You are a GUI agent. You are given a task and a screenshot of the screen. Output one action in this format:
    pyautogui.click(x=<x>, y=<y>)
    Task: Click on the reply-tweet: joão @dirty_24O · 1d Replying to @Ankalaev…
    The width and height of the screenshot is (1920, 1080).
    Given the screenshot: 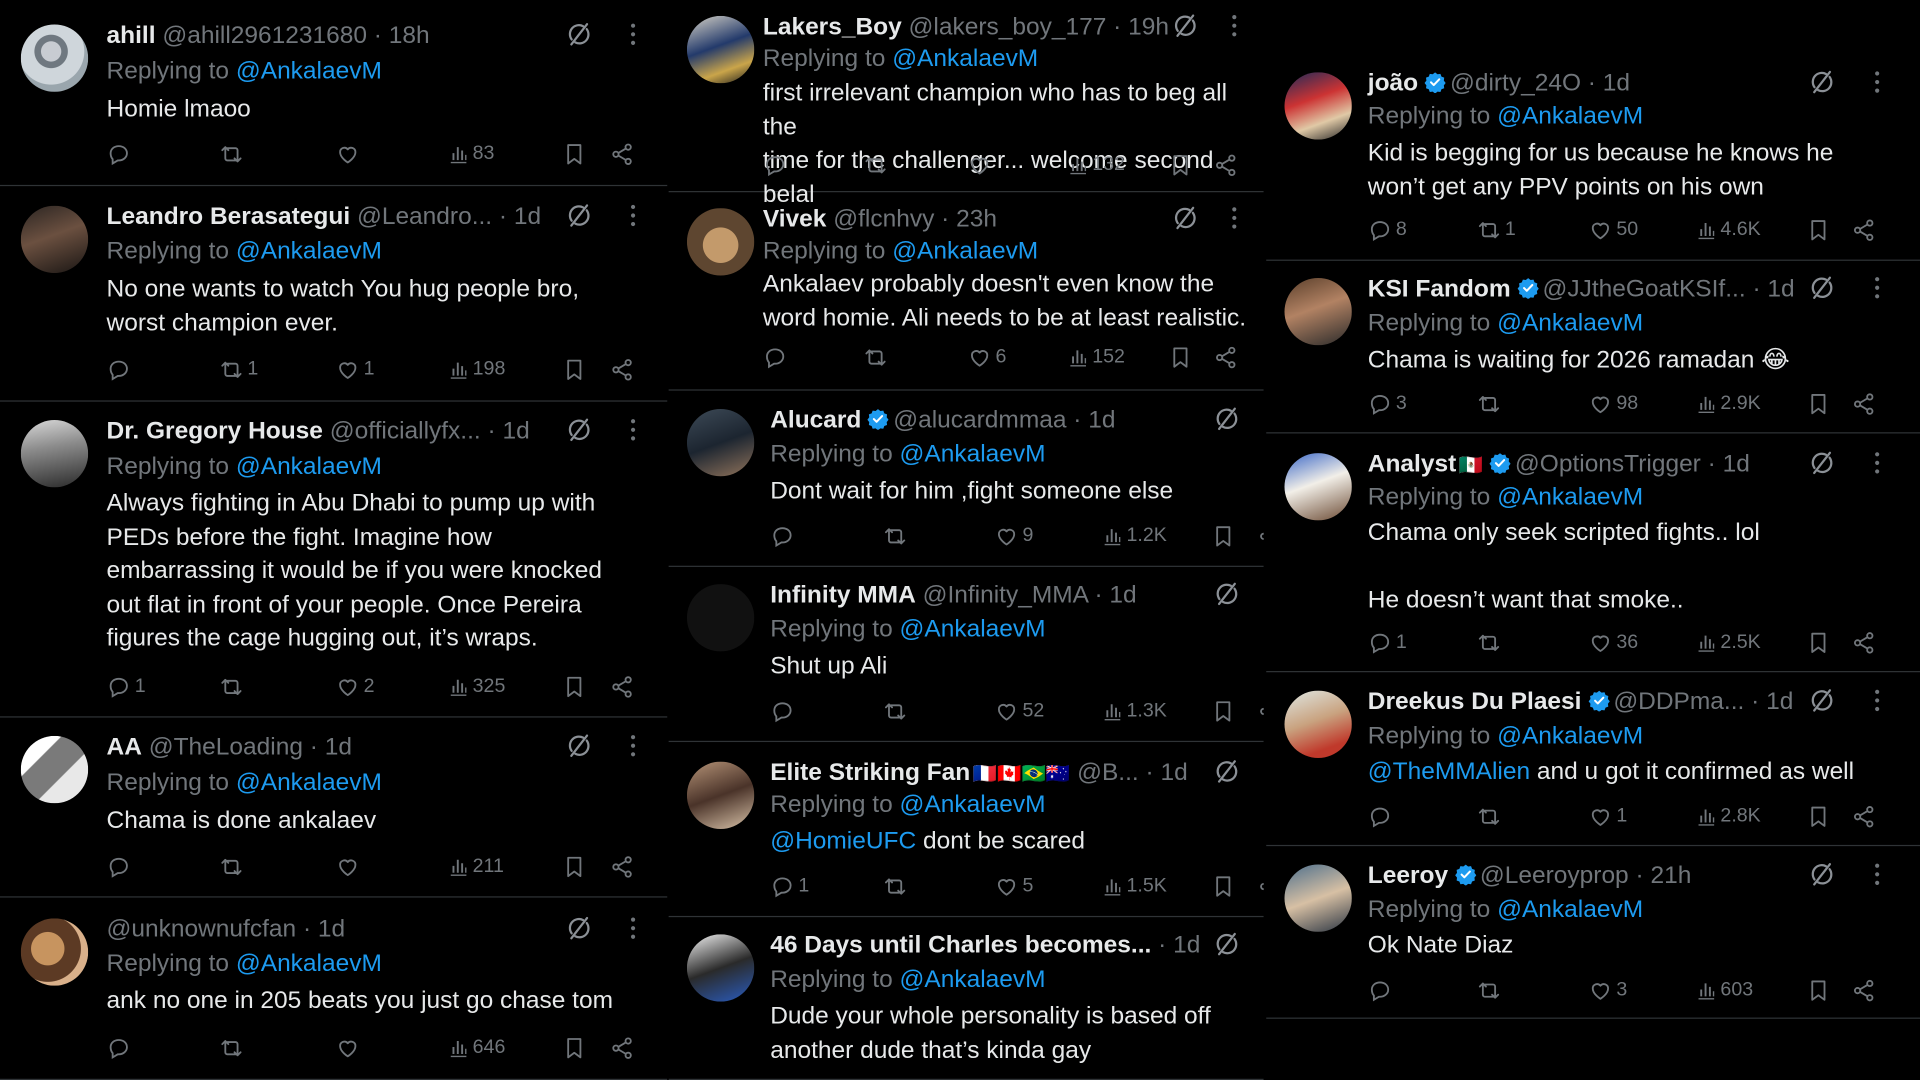 What is the action you would take?
    pyautogui.click(x=1593, y=154)
    